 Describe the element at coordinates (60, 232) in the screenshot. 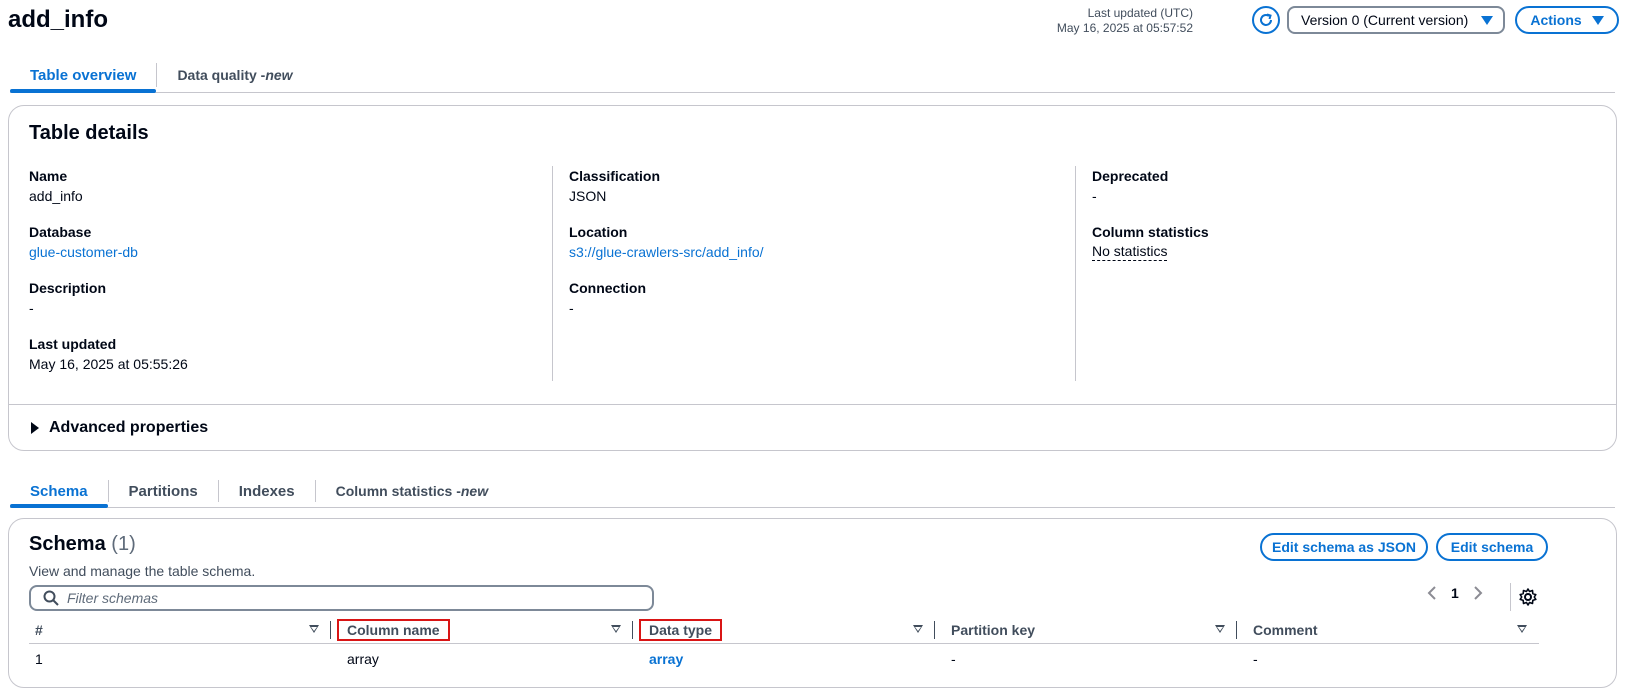

I see `detail-label: Database` at that location.